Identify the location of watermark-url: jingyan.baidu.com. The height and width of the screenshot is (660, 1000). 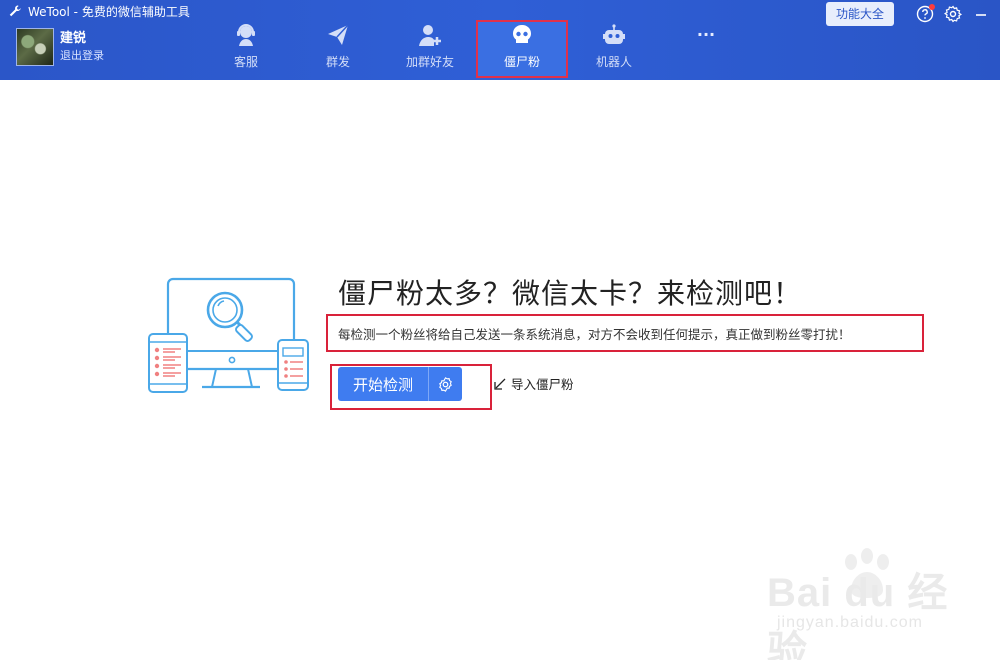
(850, 622).